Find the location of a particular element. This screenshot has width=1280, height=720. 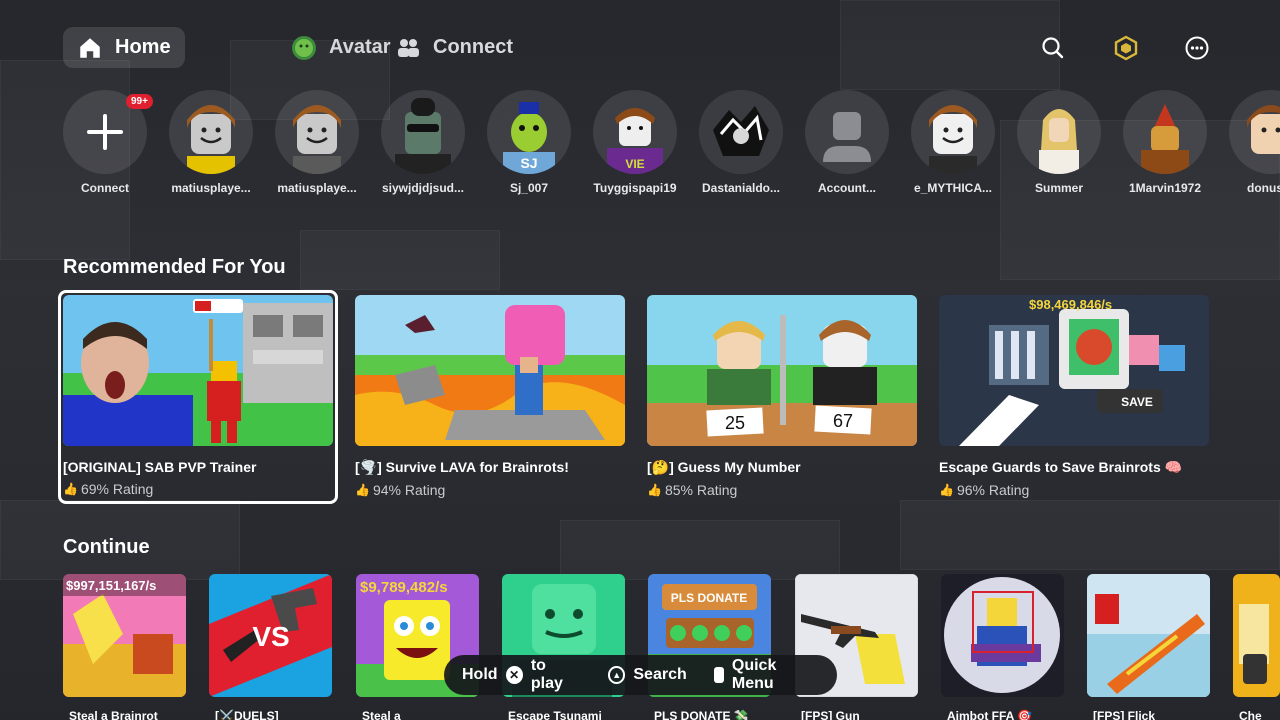

tile-label: Aimbot FFA 🎯 is located at coordinates (990, 714).